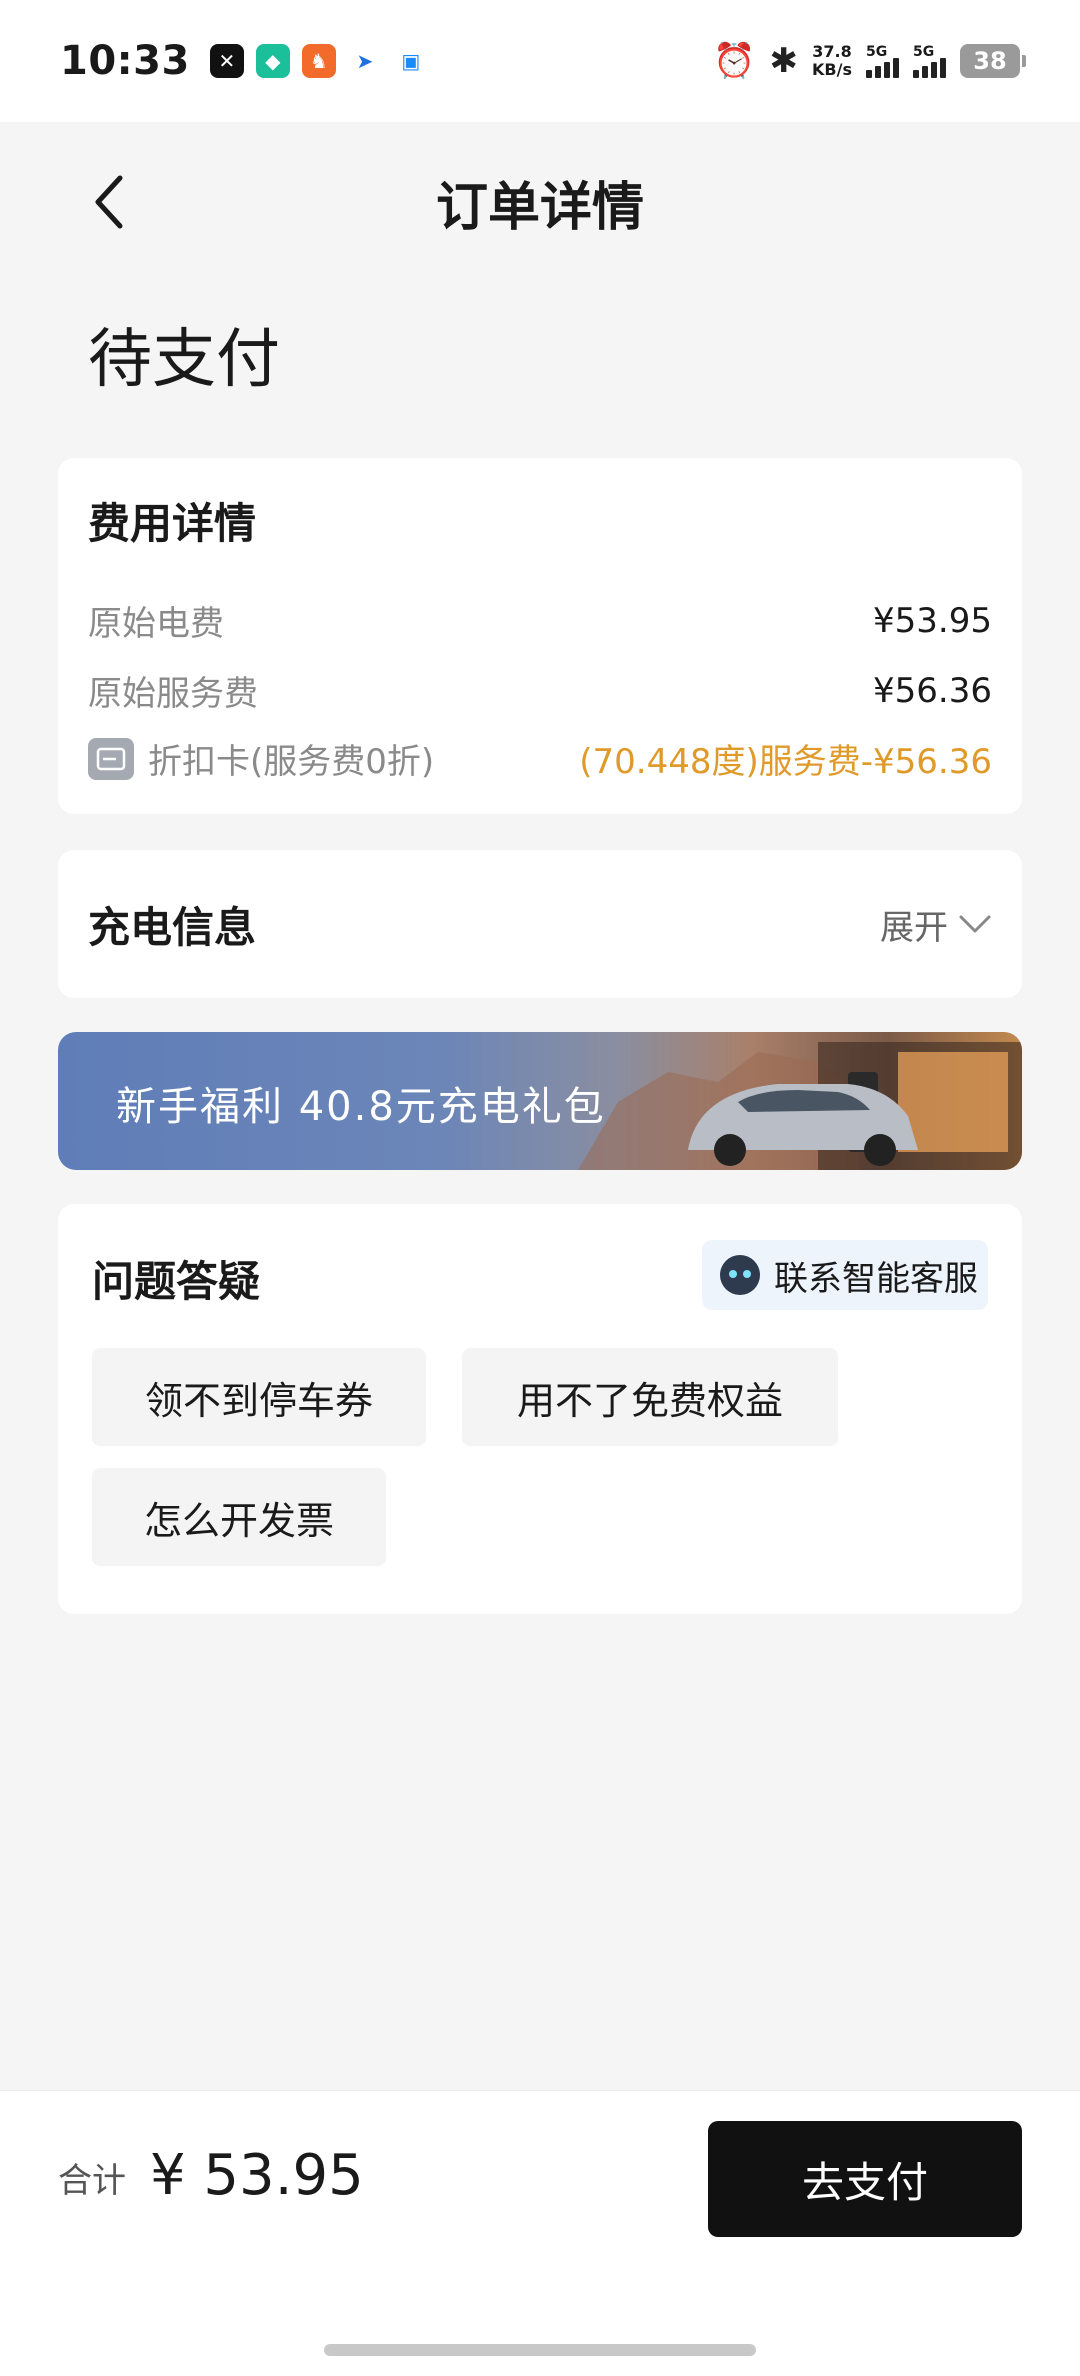 Image resolution: width=1080 pixels, height=2376 pixels. What do you see at coordinates (173, 694) in the screenshot?
I see `fee-label: 原始服务费` at bounding box center [173, 694].